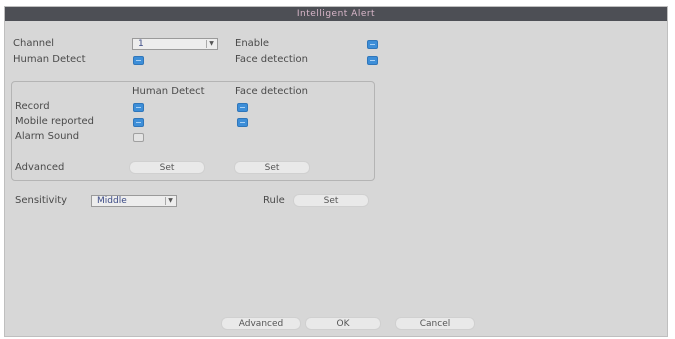  Describe the element at coordinates (372, 60) in the screenshot. I see `face-detection-checkbox` at that location.